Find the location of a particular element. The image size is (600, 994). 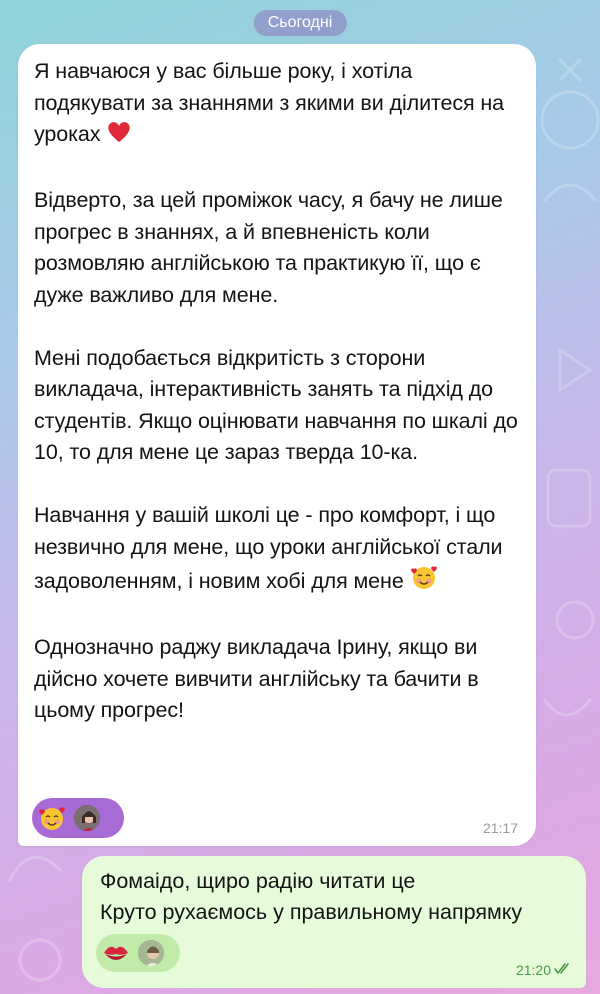

outgoing-reactions is located at coordinates (138, 953).